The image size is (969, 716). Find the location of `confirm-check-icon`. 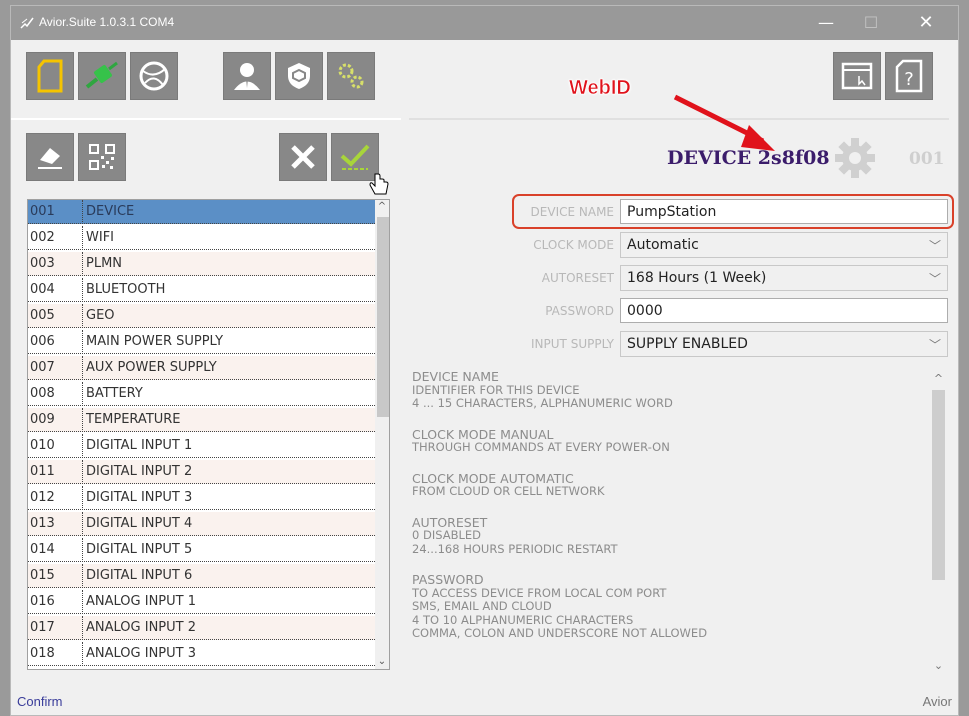

confirm-check-icon is located at coordinates (355, 157).